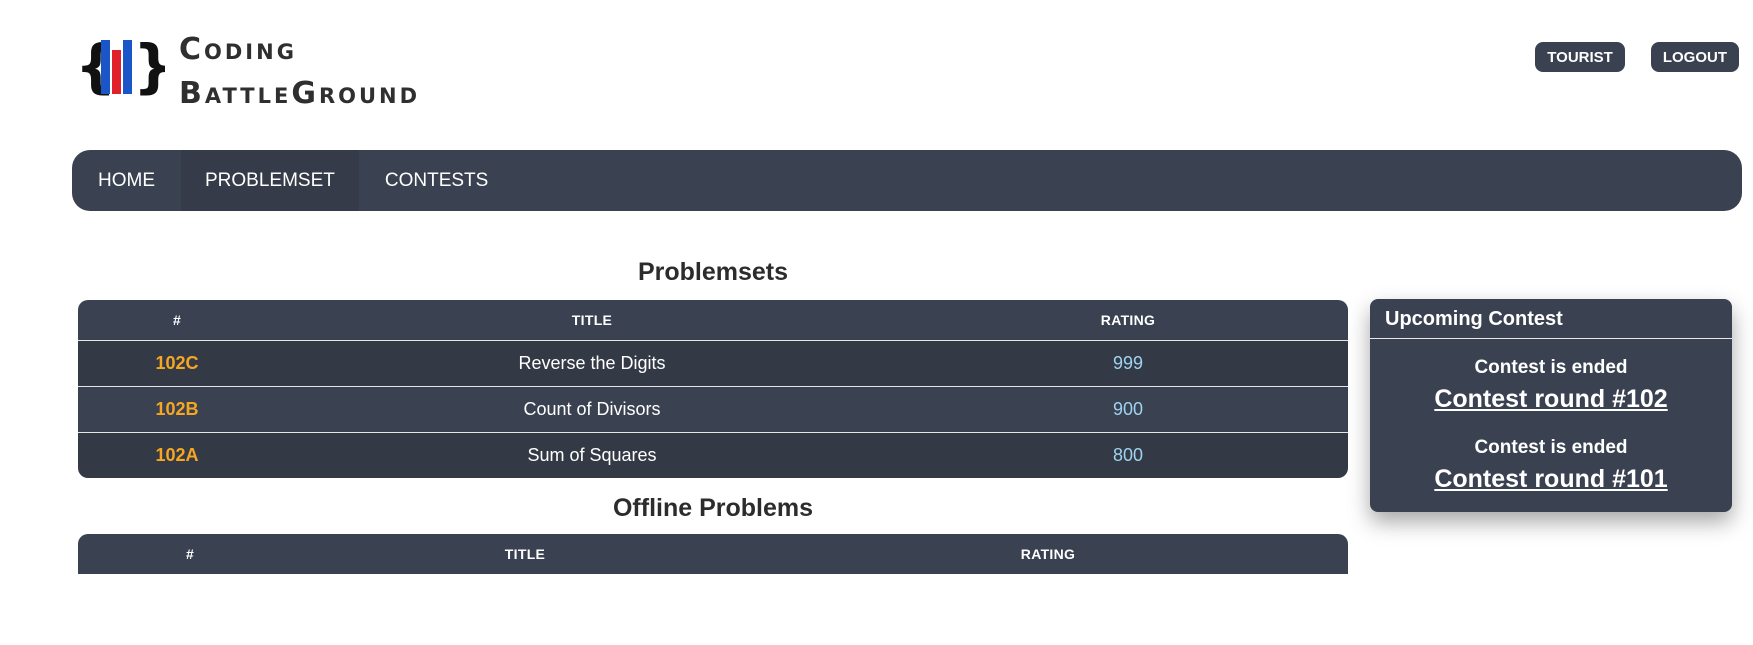  Describe the element at coordinates (1694, 57) in the screenshot. I see `logout-button: LOGOUT` at that location.